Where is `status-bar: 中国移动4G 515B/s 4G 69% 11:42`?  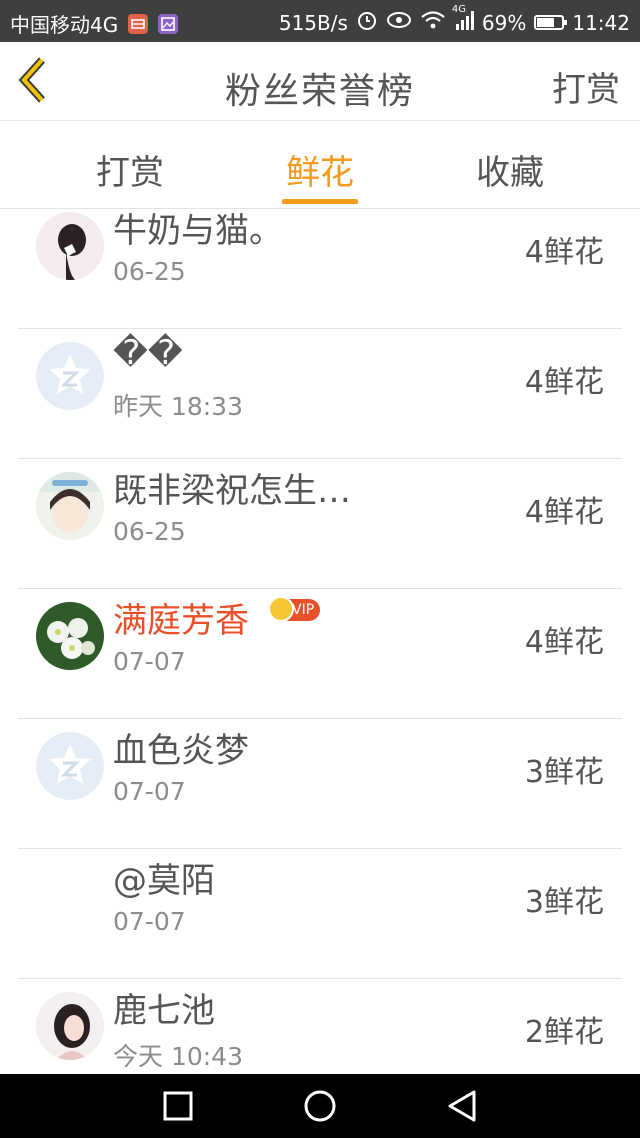 status-bar: 中国移动4G 515B/s 4G 69% 11:42 is located at coordinates (320, 21).